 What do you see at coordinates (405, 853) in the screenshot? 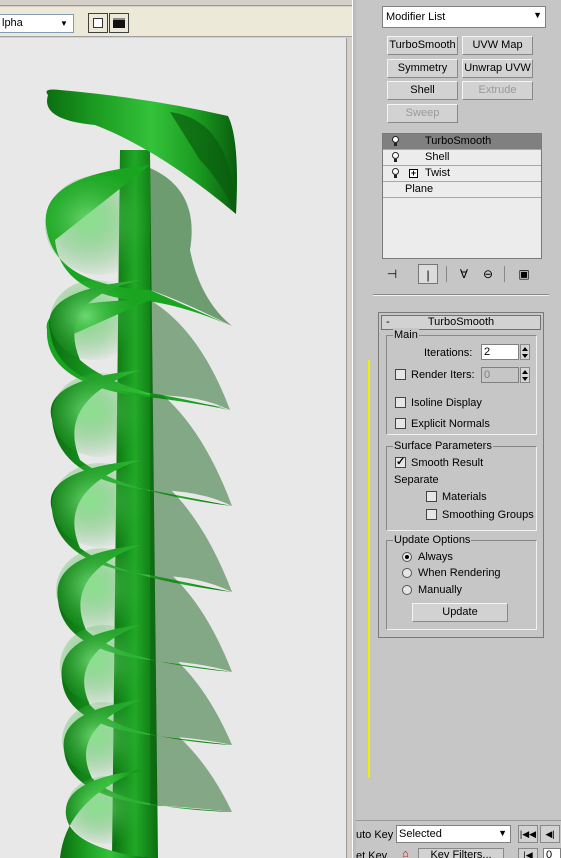
I see `key-icon: ⌂` at bounding box center [405, 853].